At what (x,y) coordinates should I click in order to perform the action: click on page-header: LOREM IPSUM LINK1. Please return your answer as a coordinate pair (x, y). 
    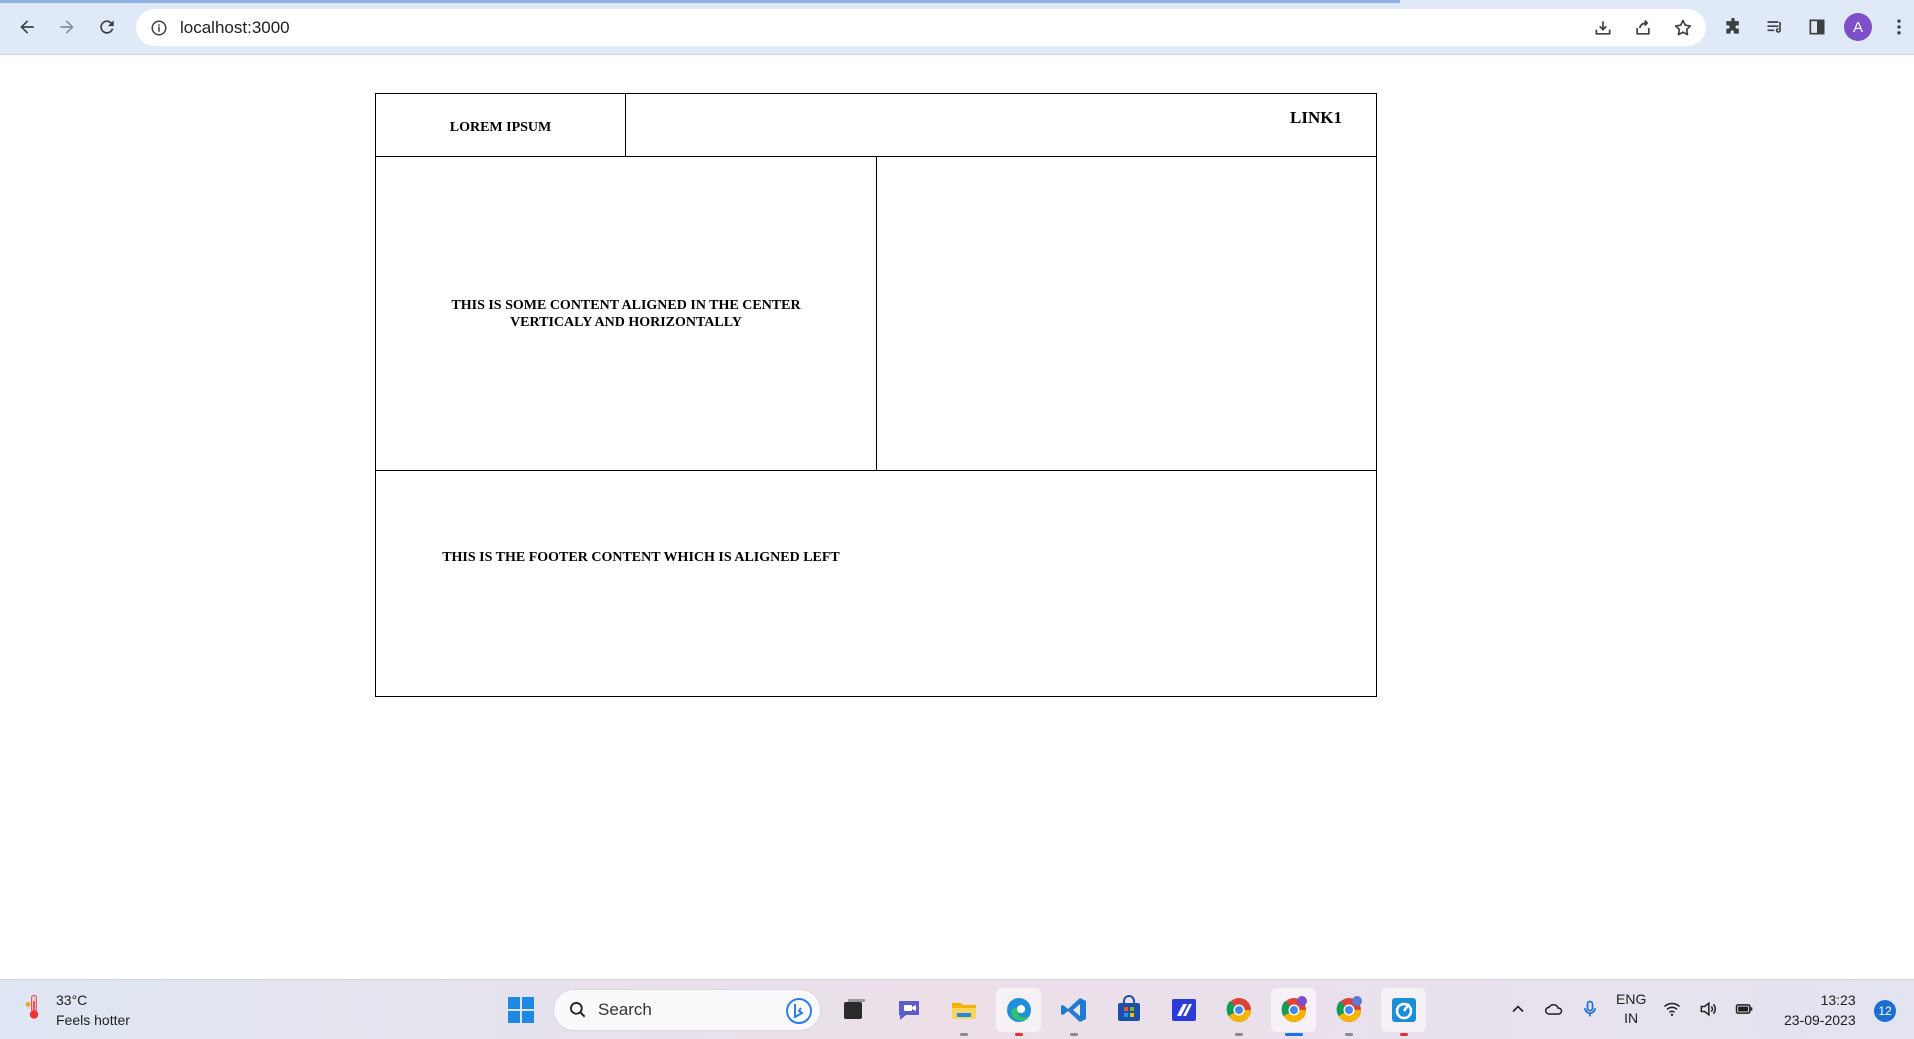
    Looking at the image, I should click on (876, 125).